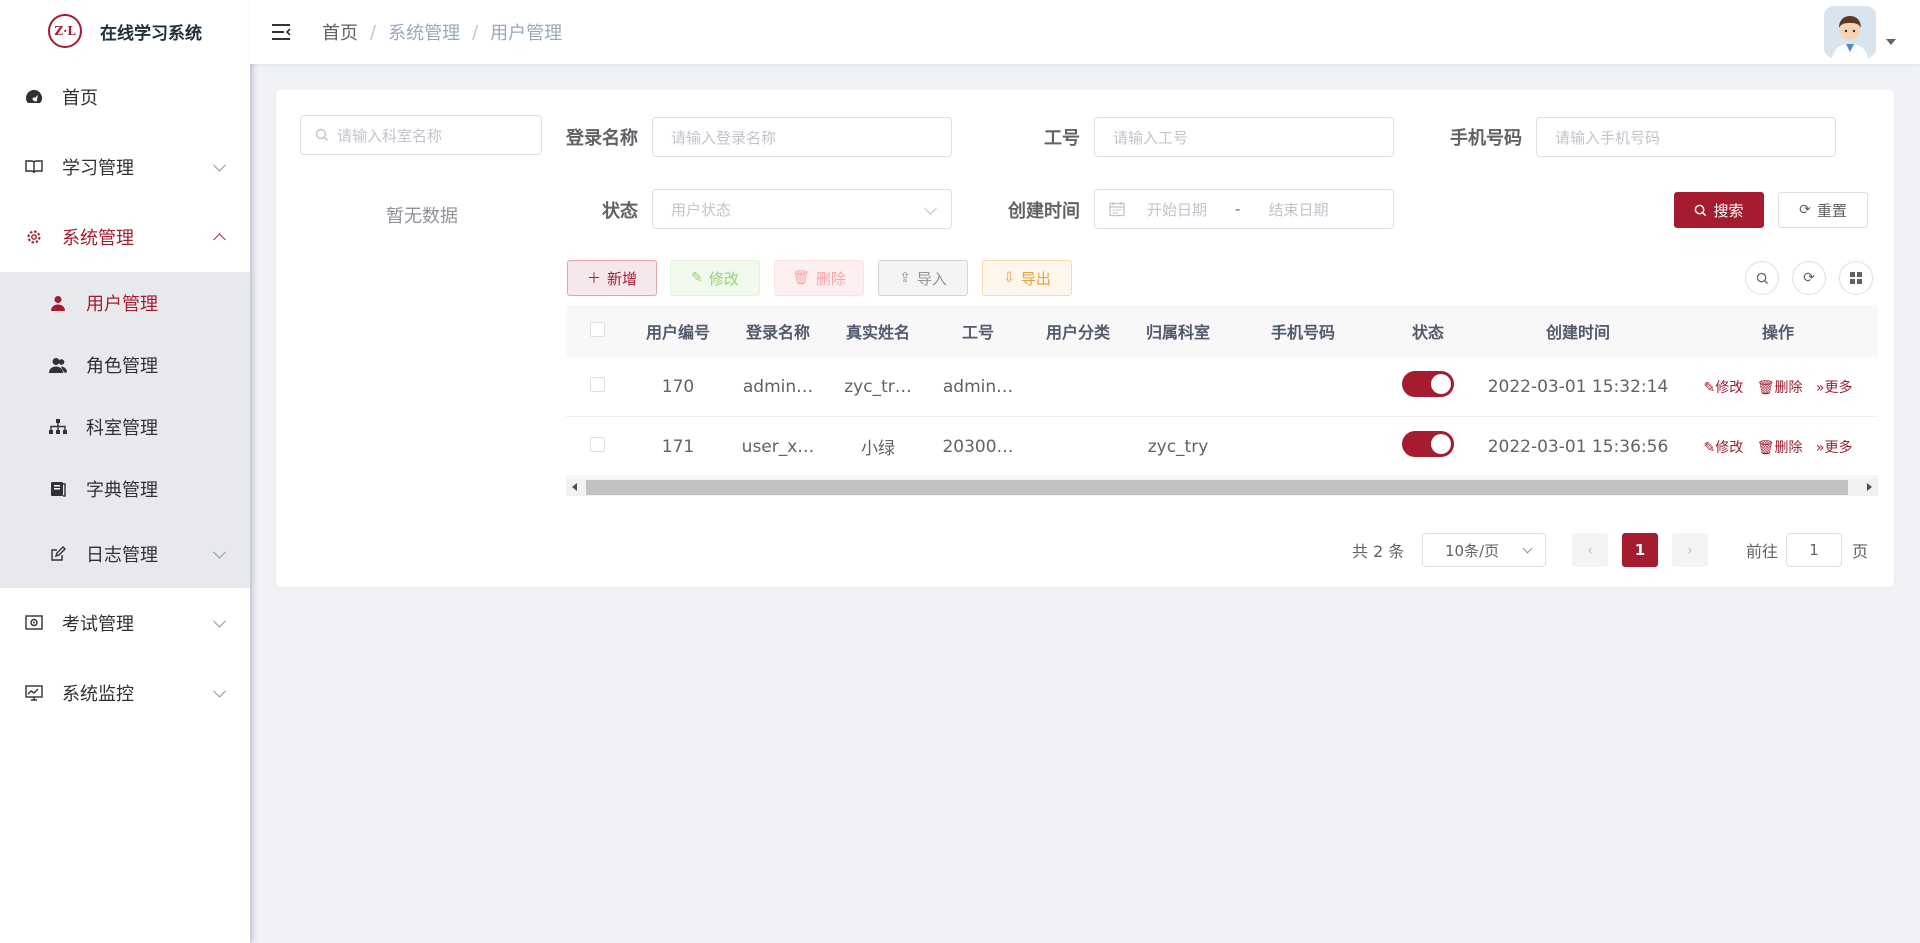 The image size is (1920, 943). What do you see at coordinates (1577, 332) in the screenshot?
I see `col-create-time: 创建时间` at bounding box center [1577, 332].